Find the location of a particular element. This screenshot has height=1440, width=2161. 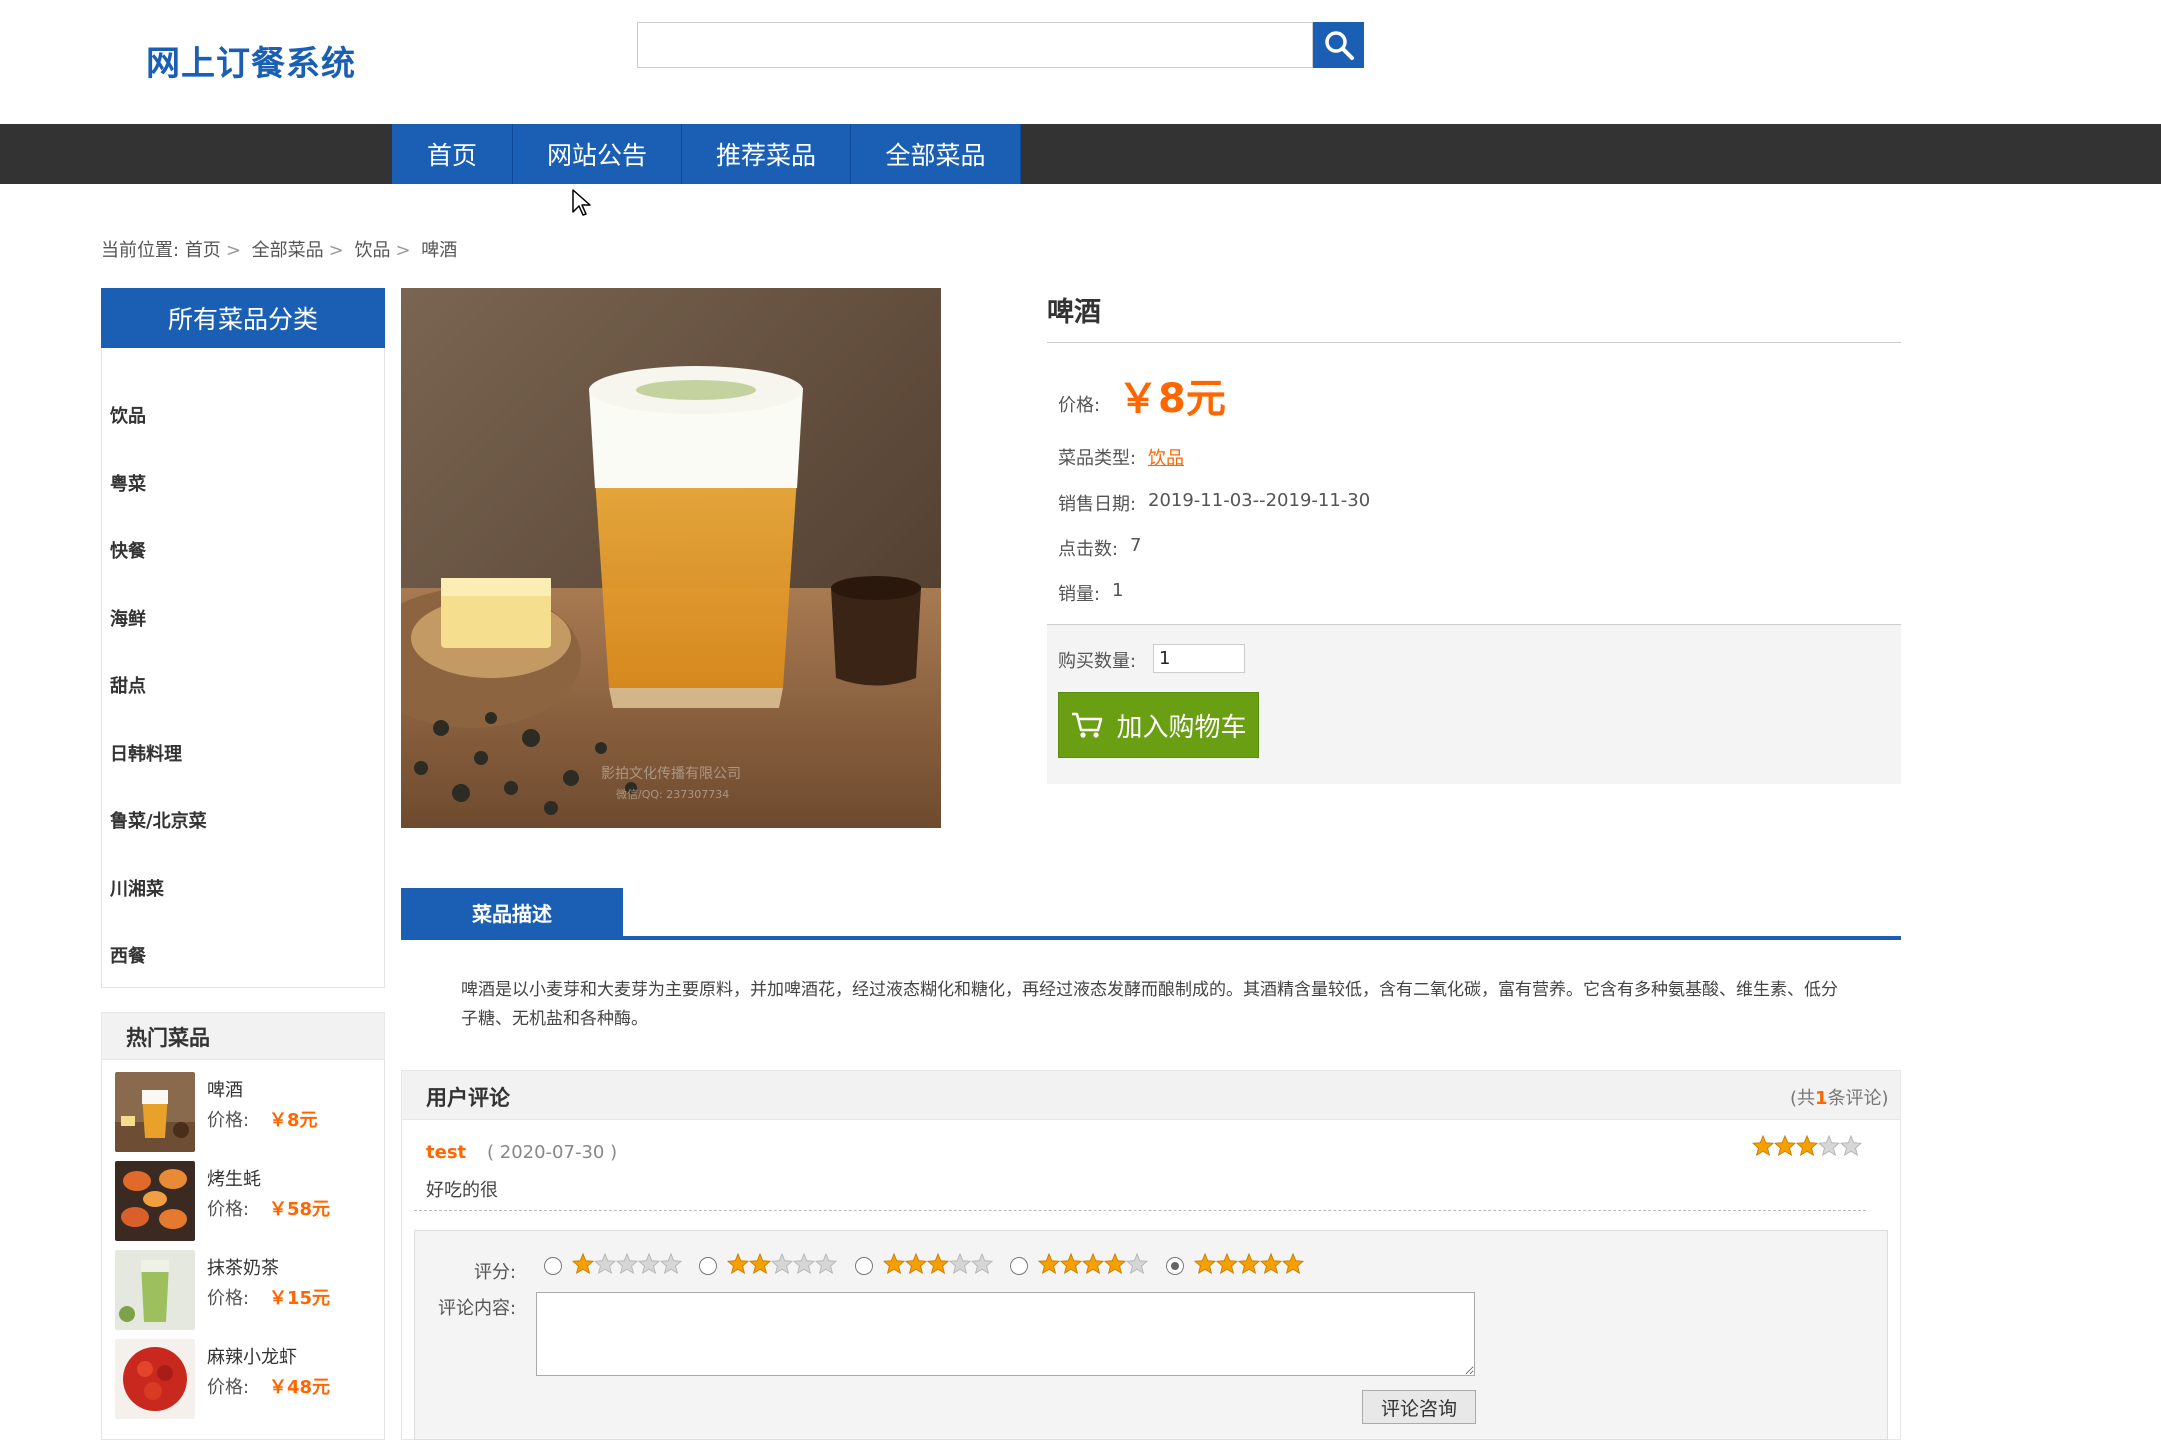

breadcrumb-category: 饮品 is located at coordinates (372, 250).